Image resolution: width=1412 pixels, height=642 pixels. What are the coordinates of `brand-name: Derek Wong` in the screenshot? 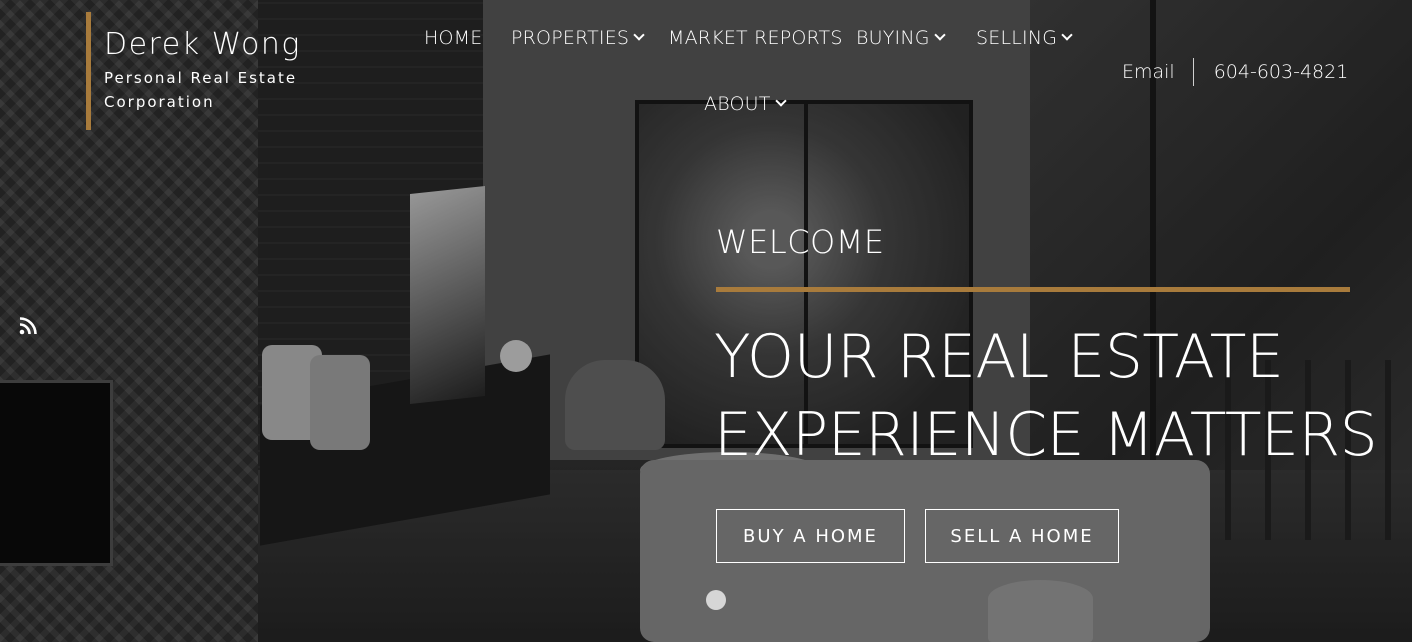 It's located at (202, 44).